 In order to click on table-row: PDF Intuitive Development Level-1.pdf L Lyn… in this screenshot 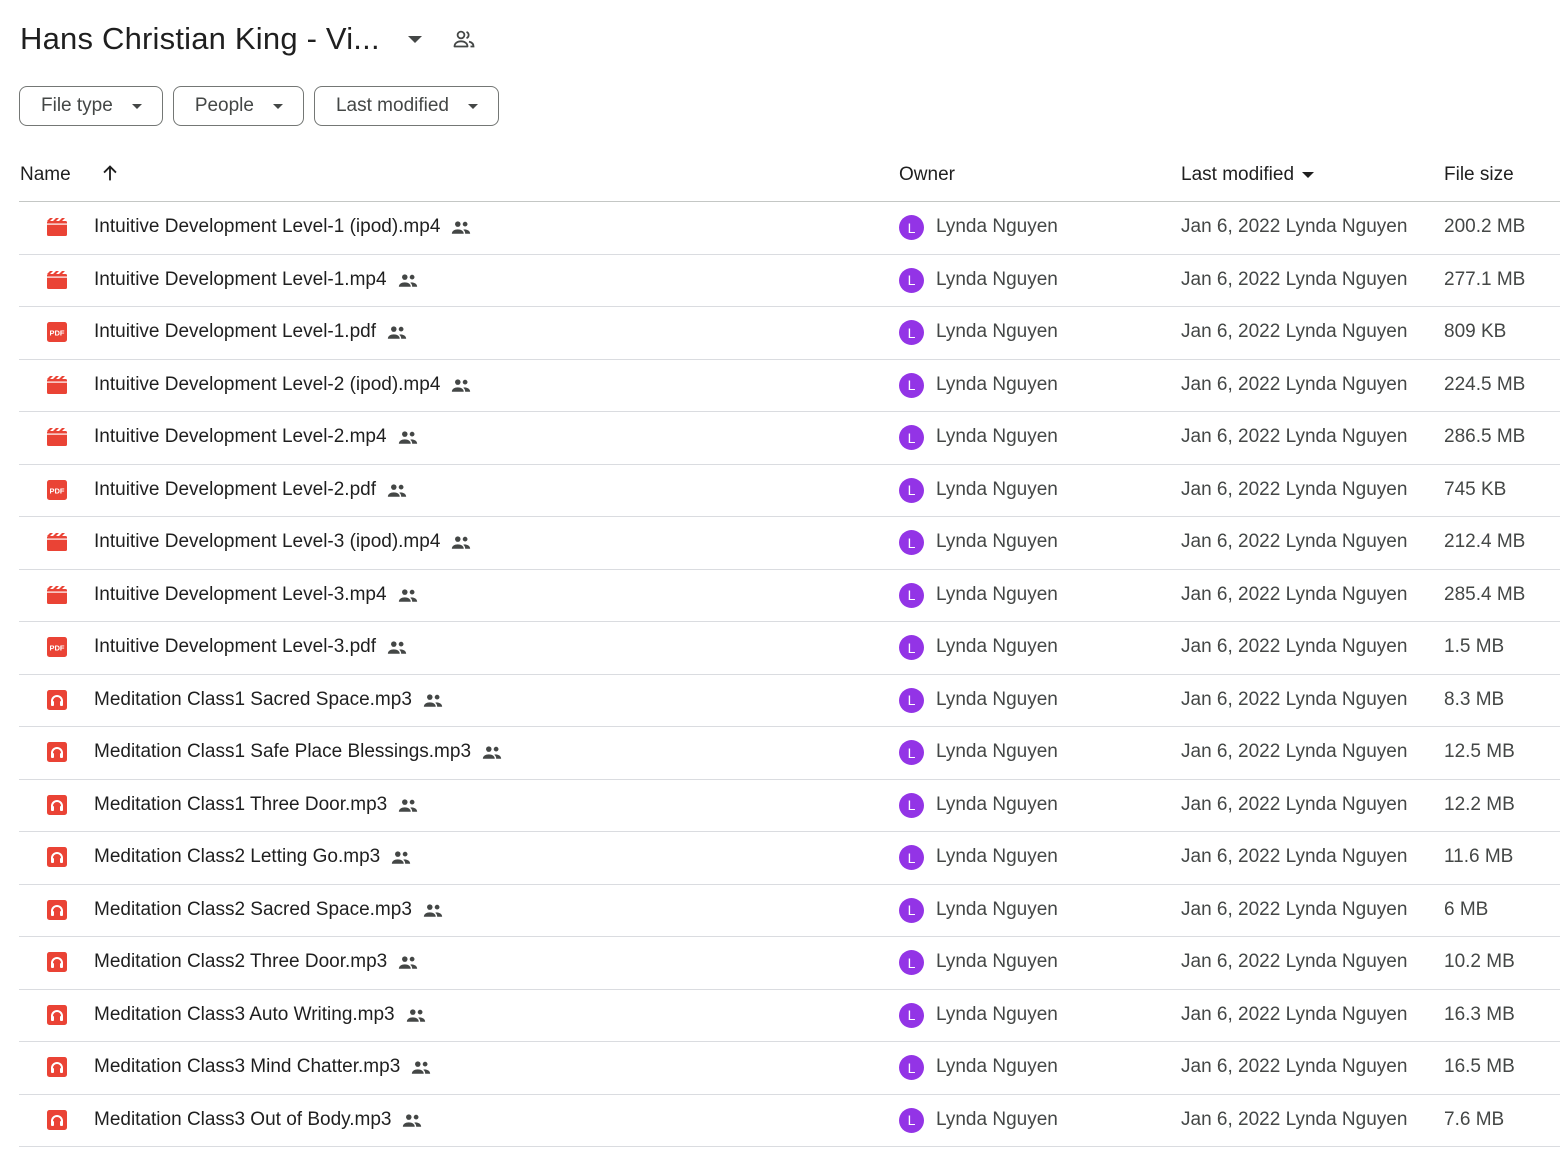, I will do `click(789, 333)`.